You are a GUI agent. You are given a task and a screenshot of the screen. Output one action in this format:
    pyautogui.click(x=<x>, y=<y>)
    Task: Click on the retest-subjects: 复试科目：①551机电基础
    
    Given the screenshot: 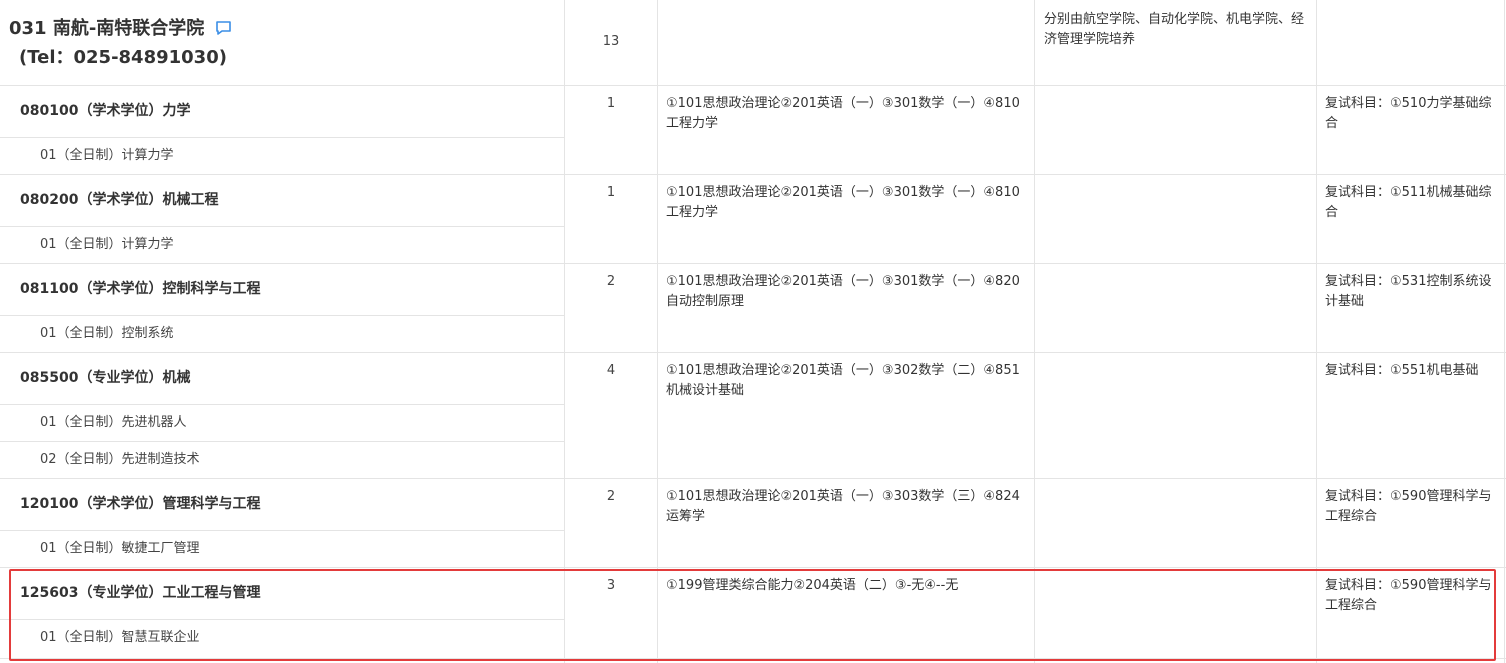 What is the action you would take?
    pyautogui.click(x=1402, y=370)
    